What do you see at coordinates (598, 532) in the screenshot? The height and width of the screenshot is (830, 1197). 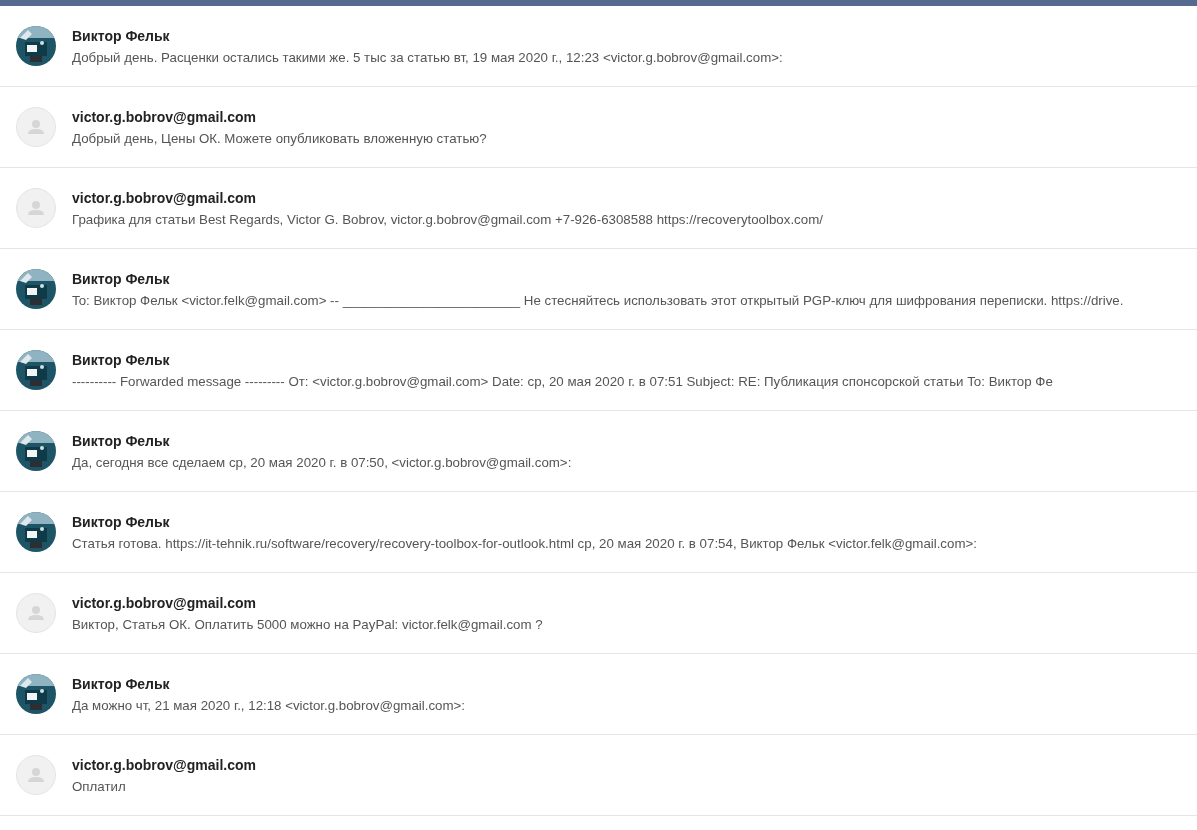 I see `message-row: Виктор Фельк Статья готова. https://it-tehnik.ru/software/recovery/recovery-toolbox-for-outlook.html ср, 20 мая 2020 г. в 07:54, Виктор Фельк <victor.felk@gmail.com>:` at bounding box center [598, 532].